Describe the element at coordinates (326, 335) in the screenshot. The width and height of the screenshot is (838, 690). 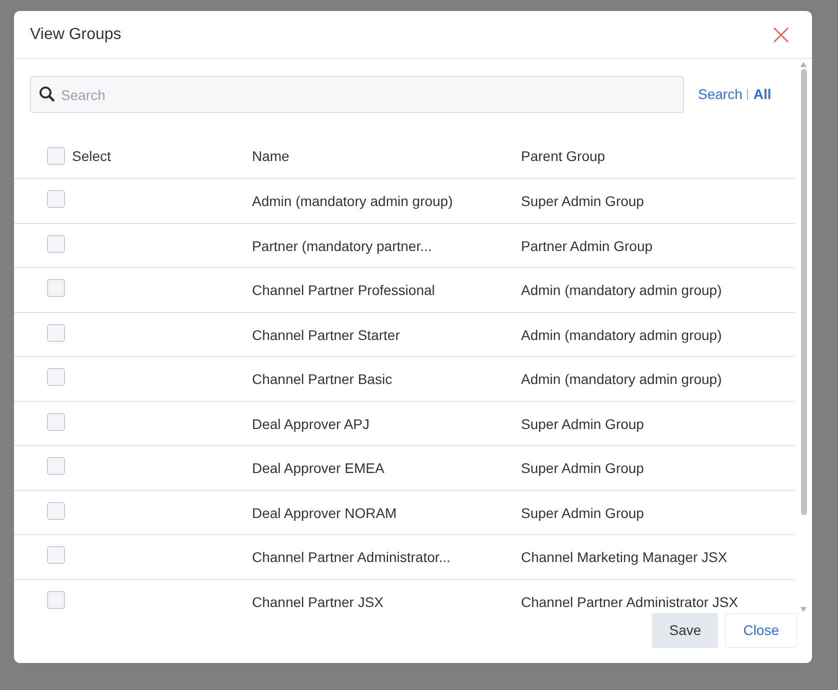
I see `table-cell-text: Channel Partner Starter` at that location.